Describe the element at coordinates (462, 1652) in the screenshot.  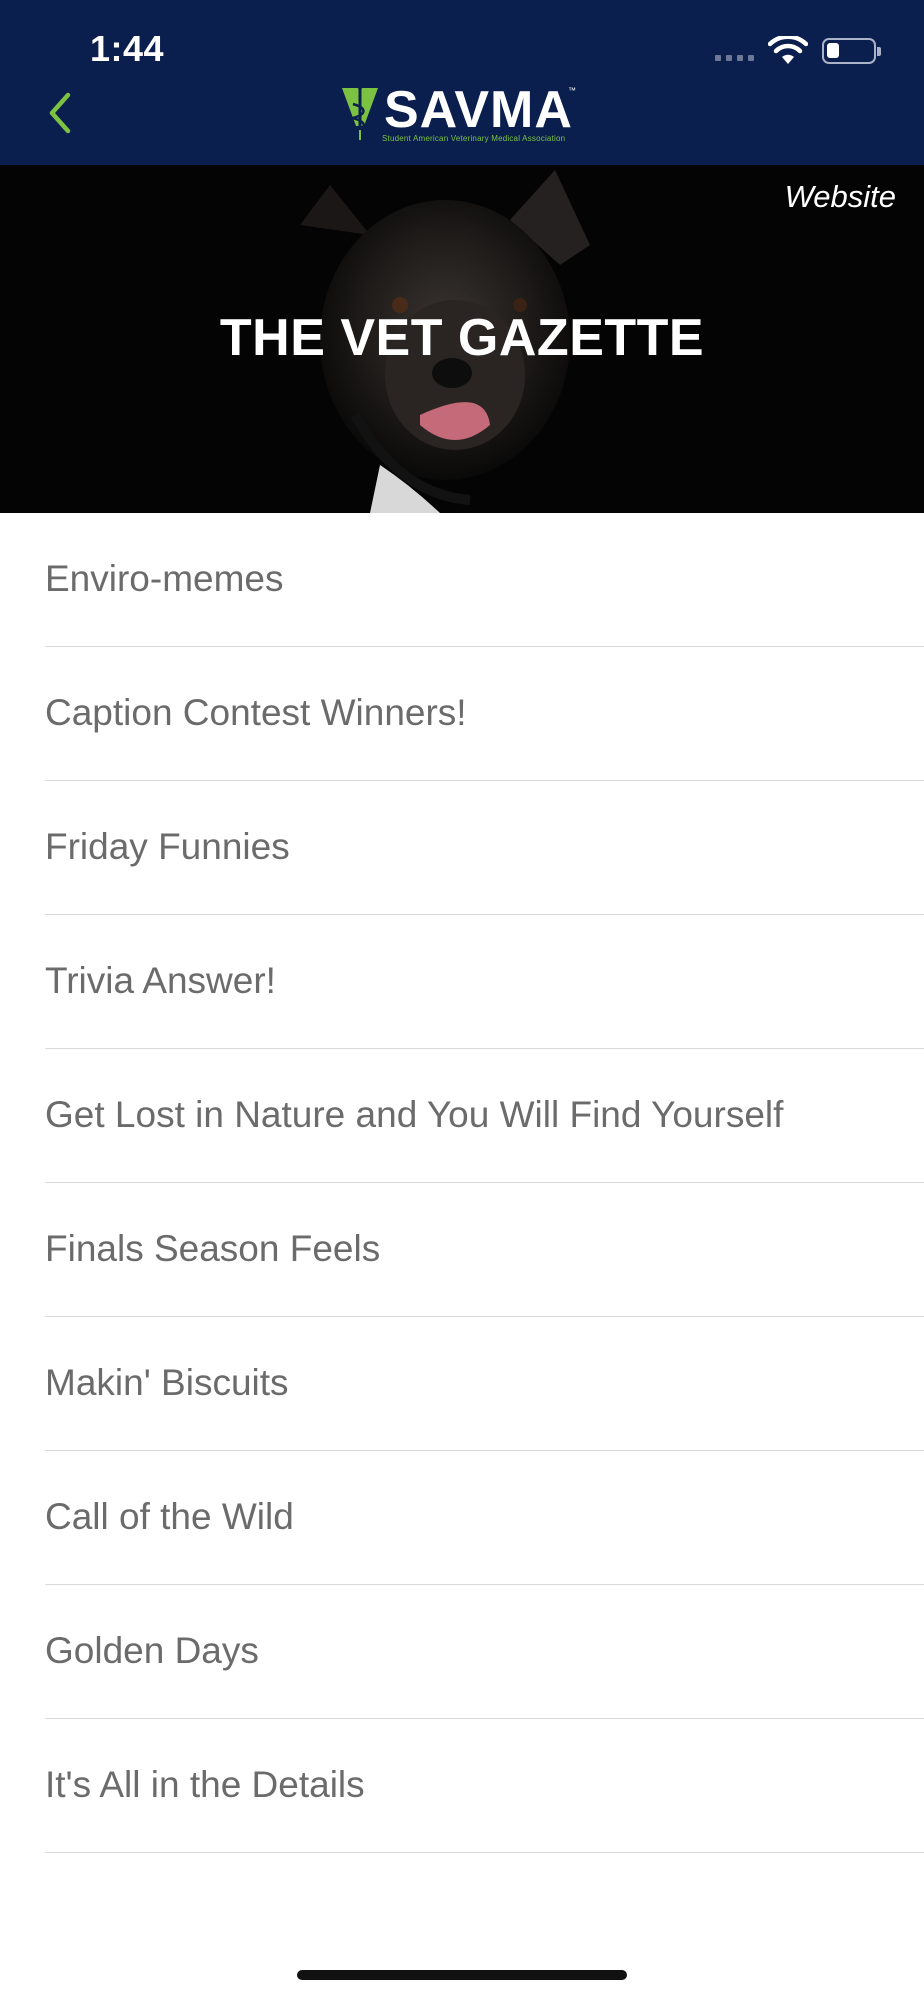
I see `list-item: Golden Days` at that location.